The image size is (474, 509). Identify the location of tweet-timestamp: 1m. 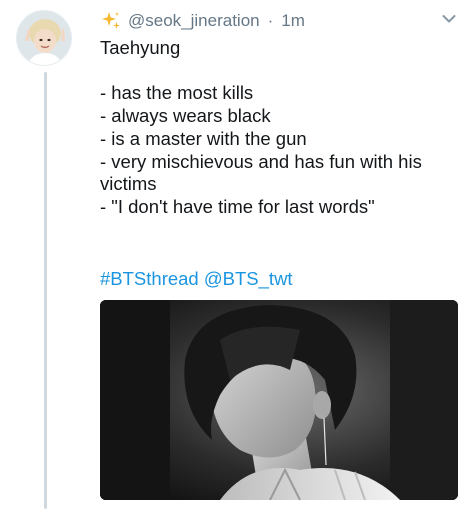
(293, 21).